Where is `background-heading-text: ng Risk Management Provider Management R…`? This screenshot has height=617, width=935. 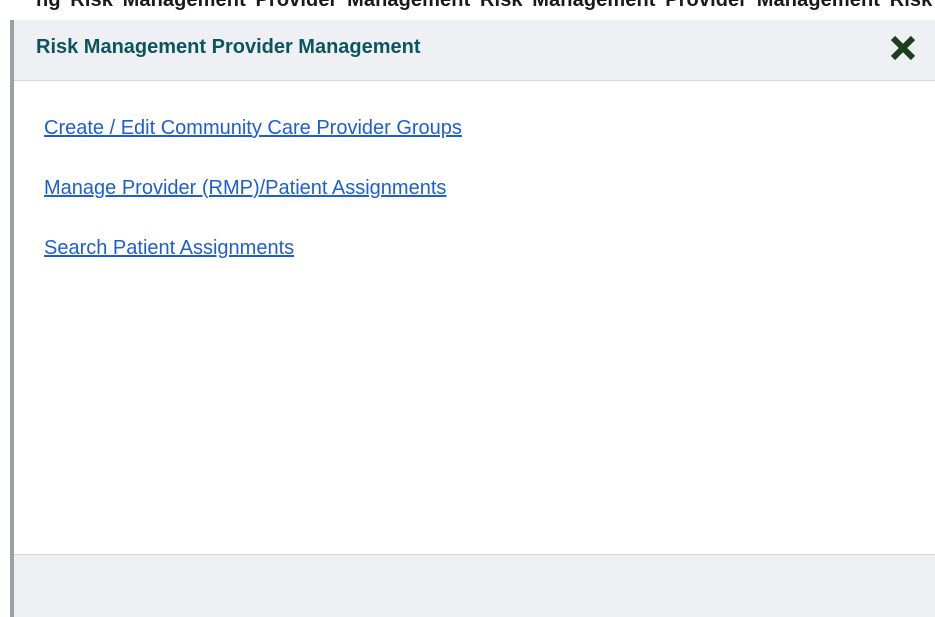
background-heading-text: ng Risk Management Provider Management R… is located at coordinates (485, 5).